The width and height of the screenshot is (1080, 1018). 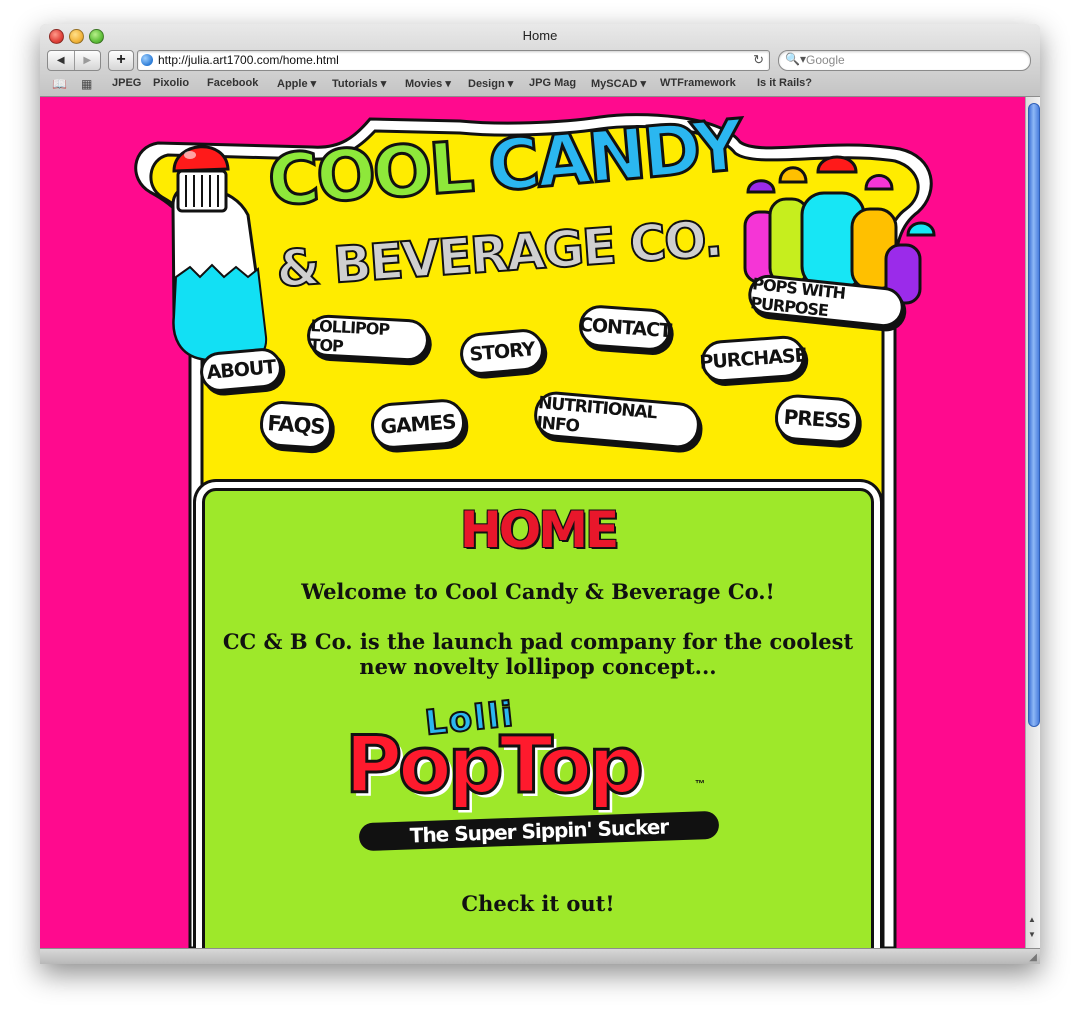 What do you see at coordinates (825, 60) in the screenshot?
I see `search-placeholder: Google` at bounding box center [825, 60].